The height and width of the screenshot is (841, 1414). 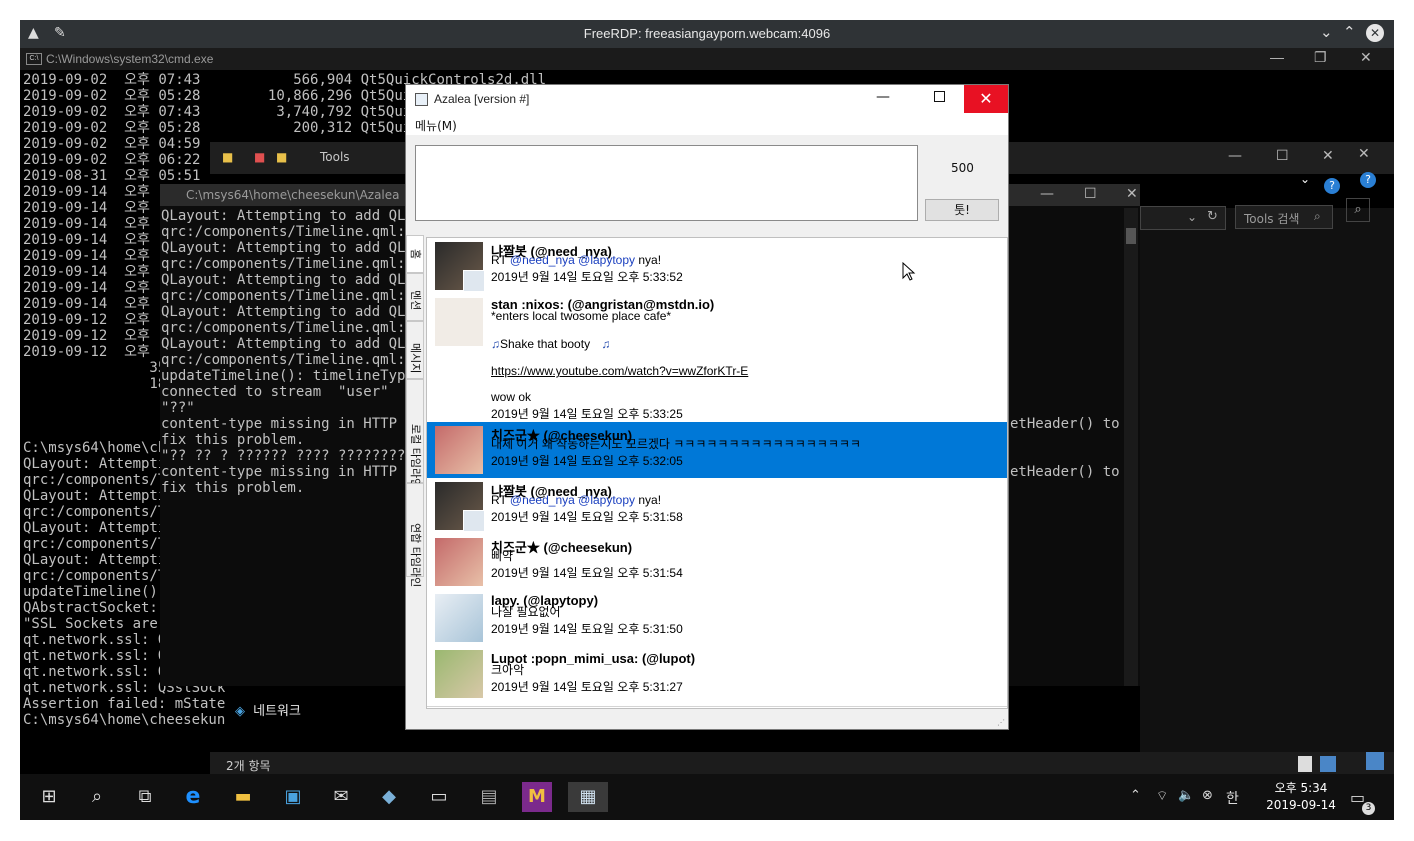 I want to click on explorer-close-button: ✕, so click(x=1328, y=156).